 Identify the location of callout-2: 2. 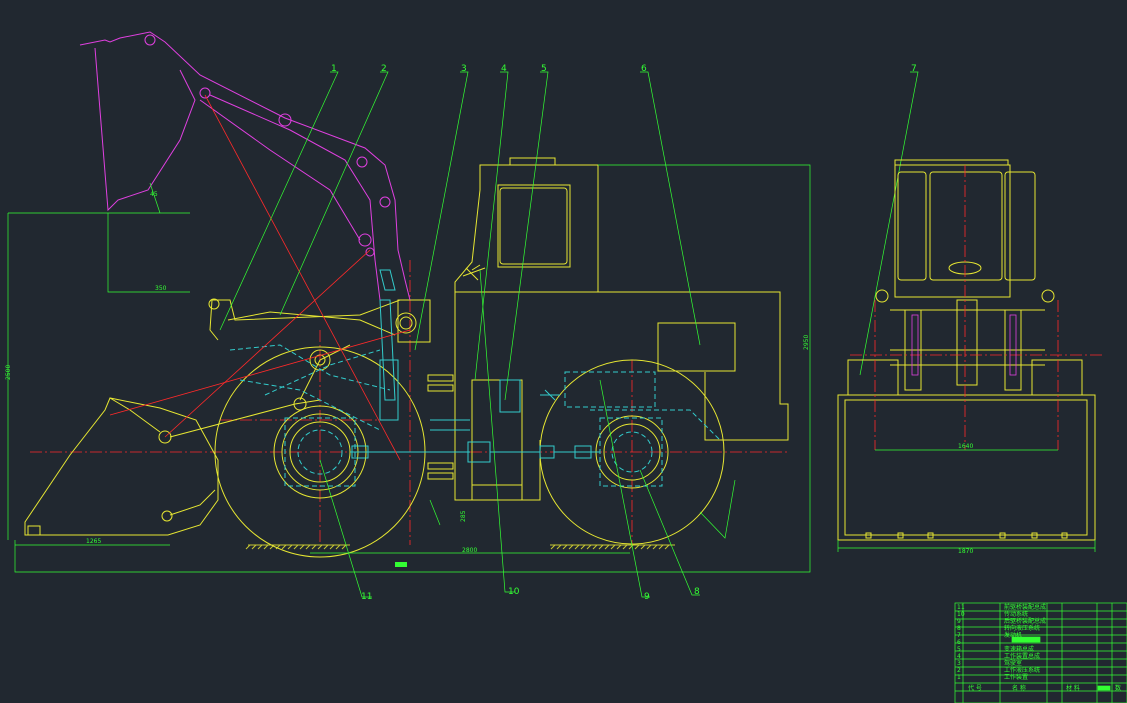
(384, 69).